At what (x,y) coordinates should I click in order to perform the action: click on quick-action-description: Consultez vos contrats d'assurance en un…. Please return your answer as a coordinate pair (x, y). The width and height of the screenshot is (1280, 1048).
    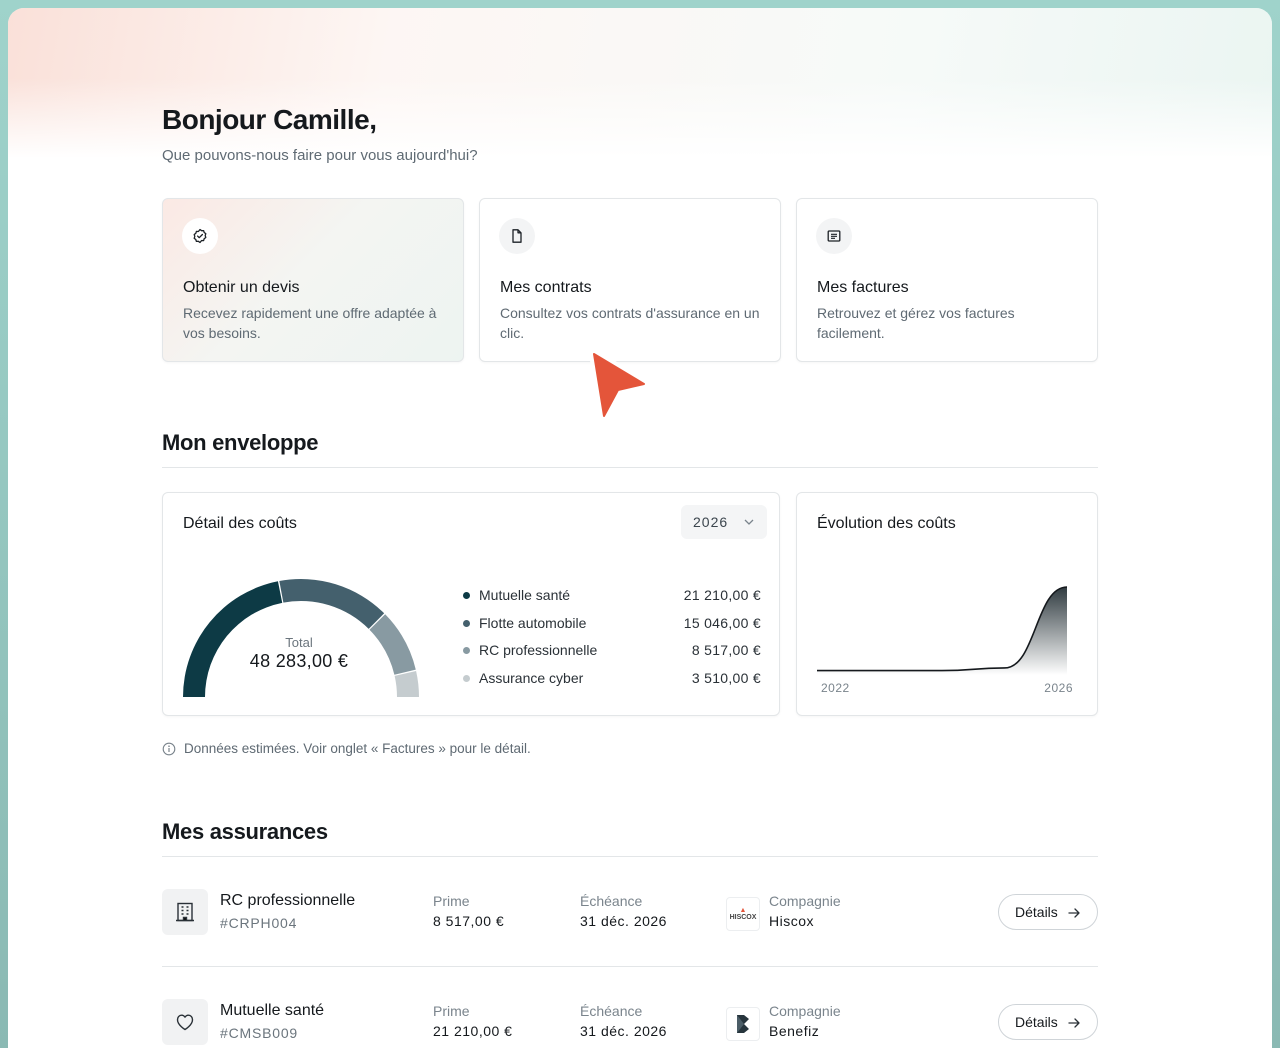
    Looking at the image, I should click on (630, 323).